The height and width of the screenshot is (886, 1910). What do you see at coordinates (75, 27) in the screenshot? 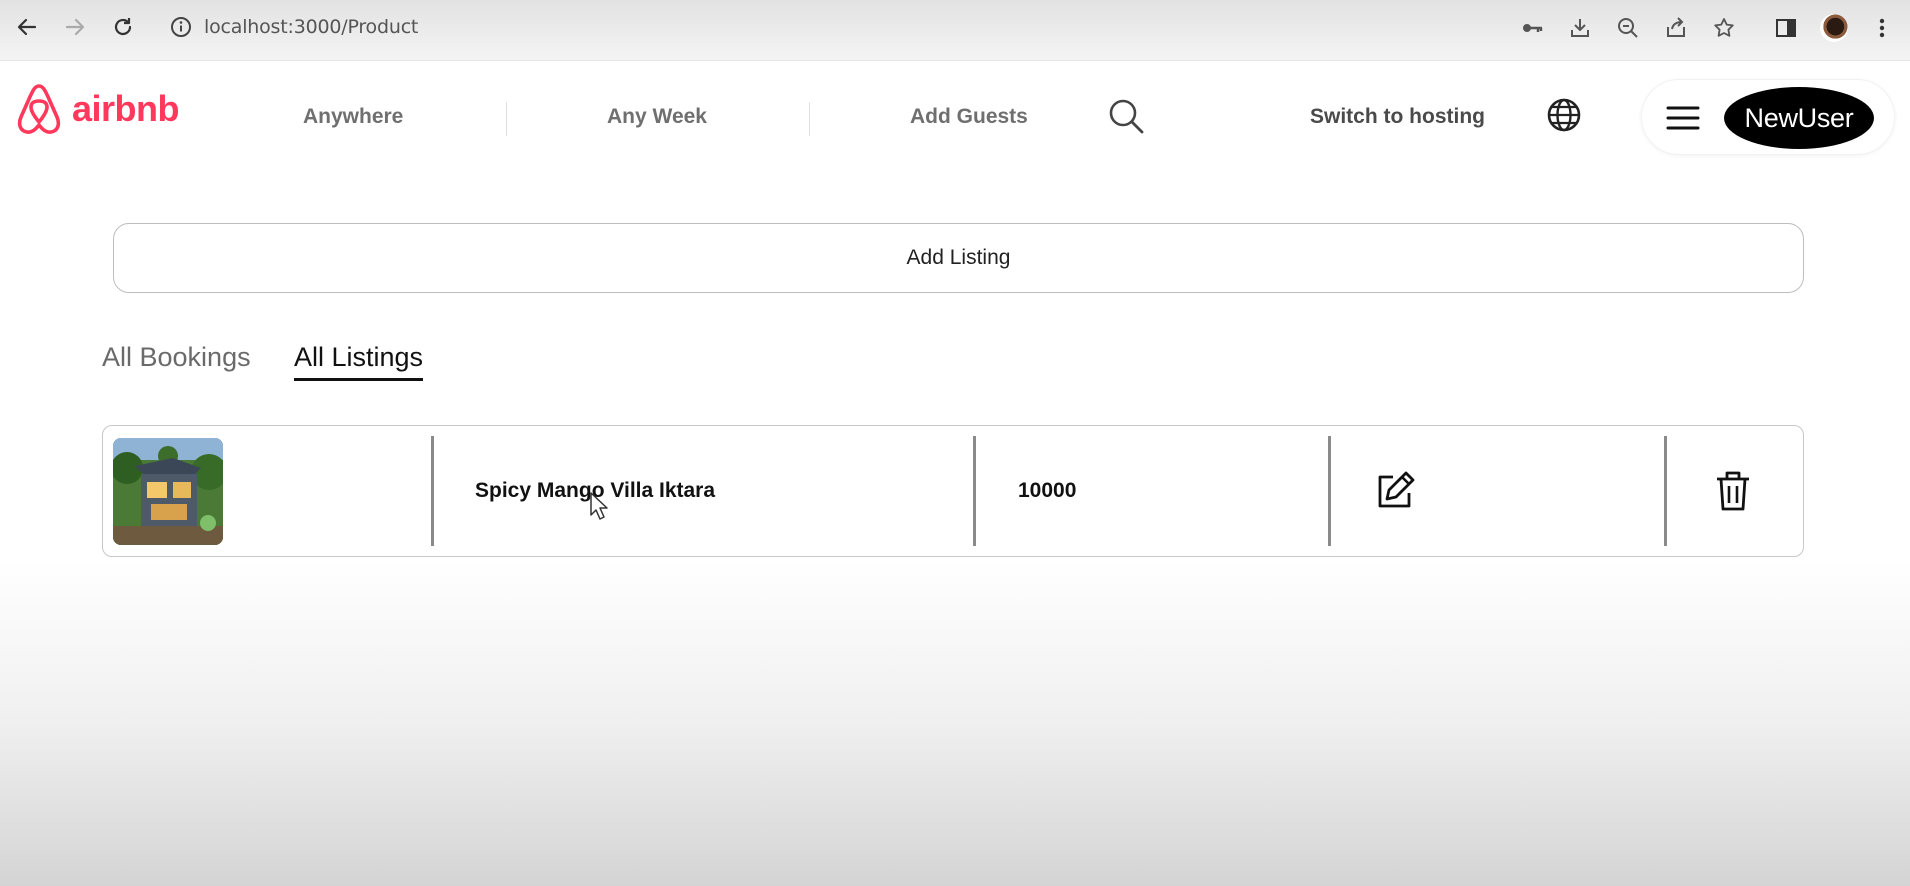
I see `forward-arrow-icon` at bounding box center [75, 27].